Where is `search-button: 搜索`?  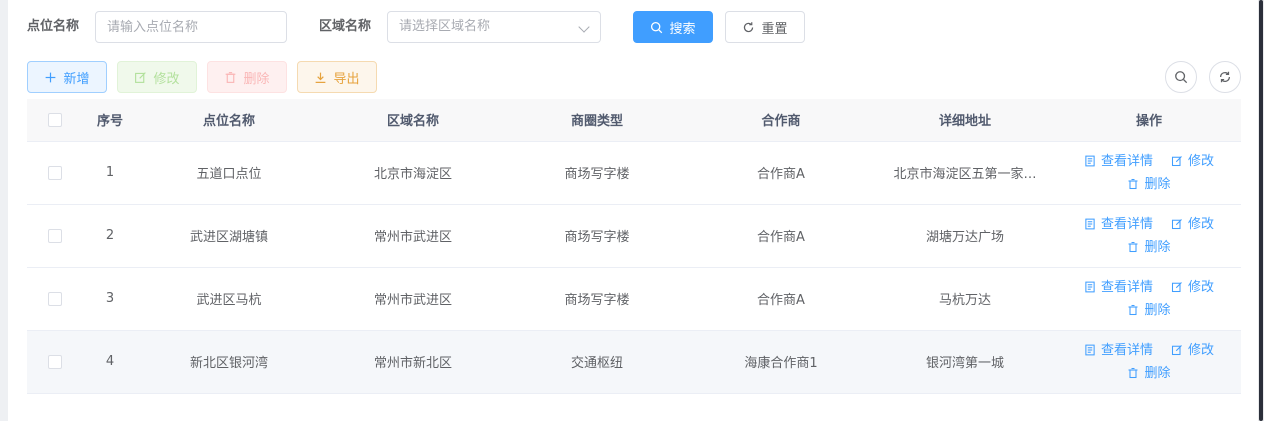
search-button: 搜索 is located at coordinates (673, 27).